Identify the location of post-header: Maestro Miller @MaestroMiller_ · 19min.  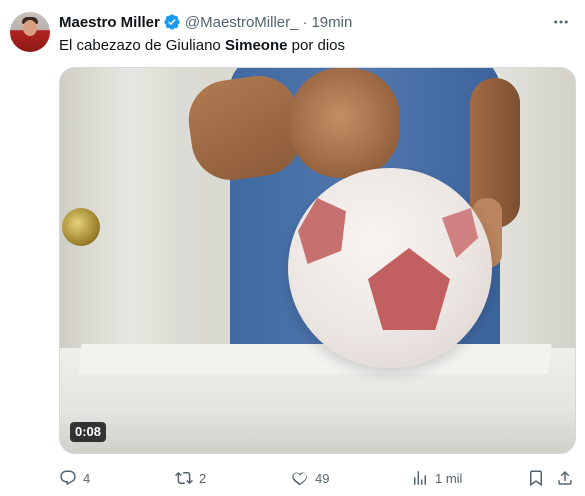
(205, 22).